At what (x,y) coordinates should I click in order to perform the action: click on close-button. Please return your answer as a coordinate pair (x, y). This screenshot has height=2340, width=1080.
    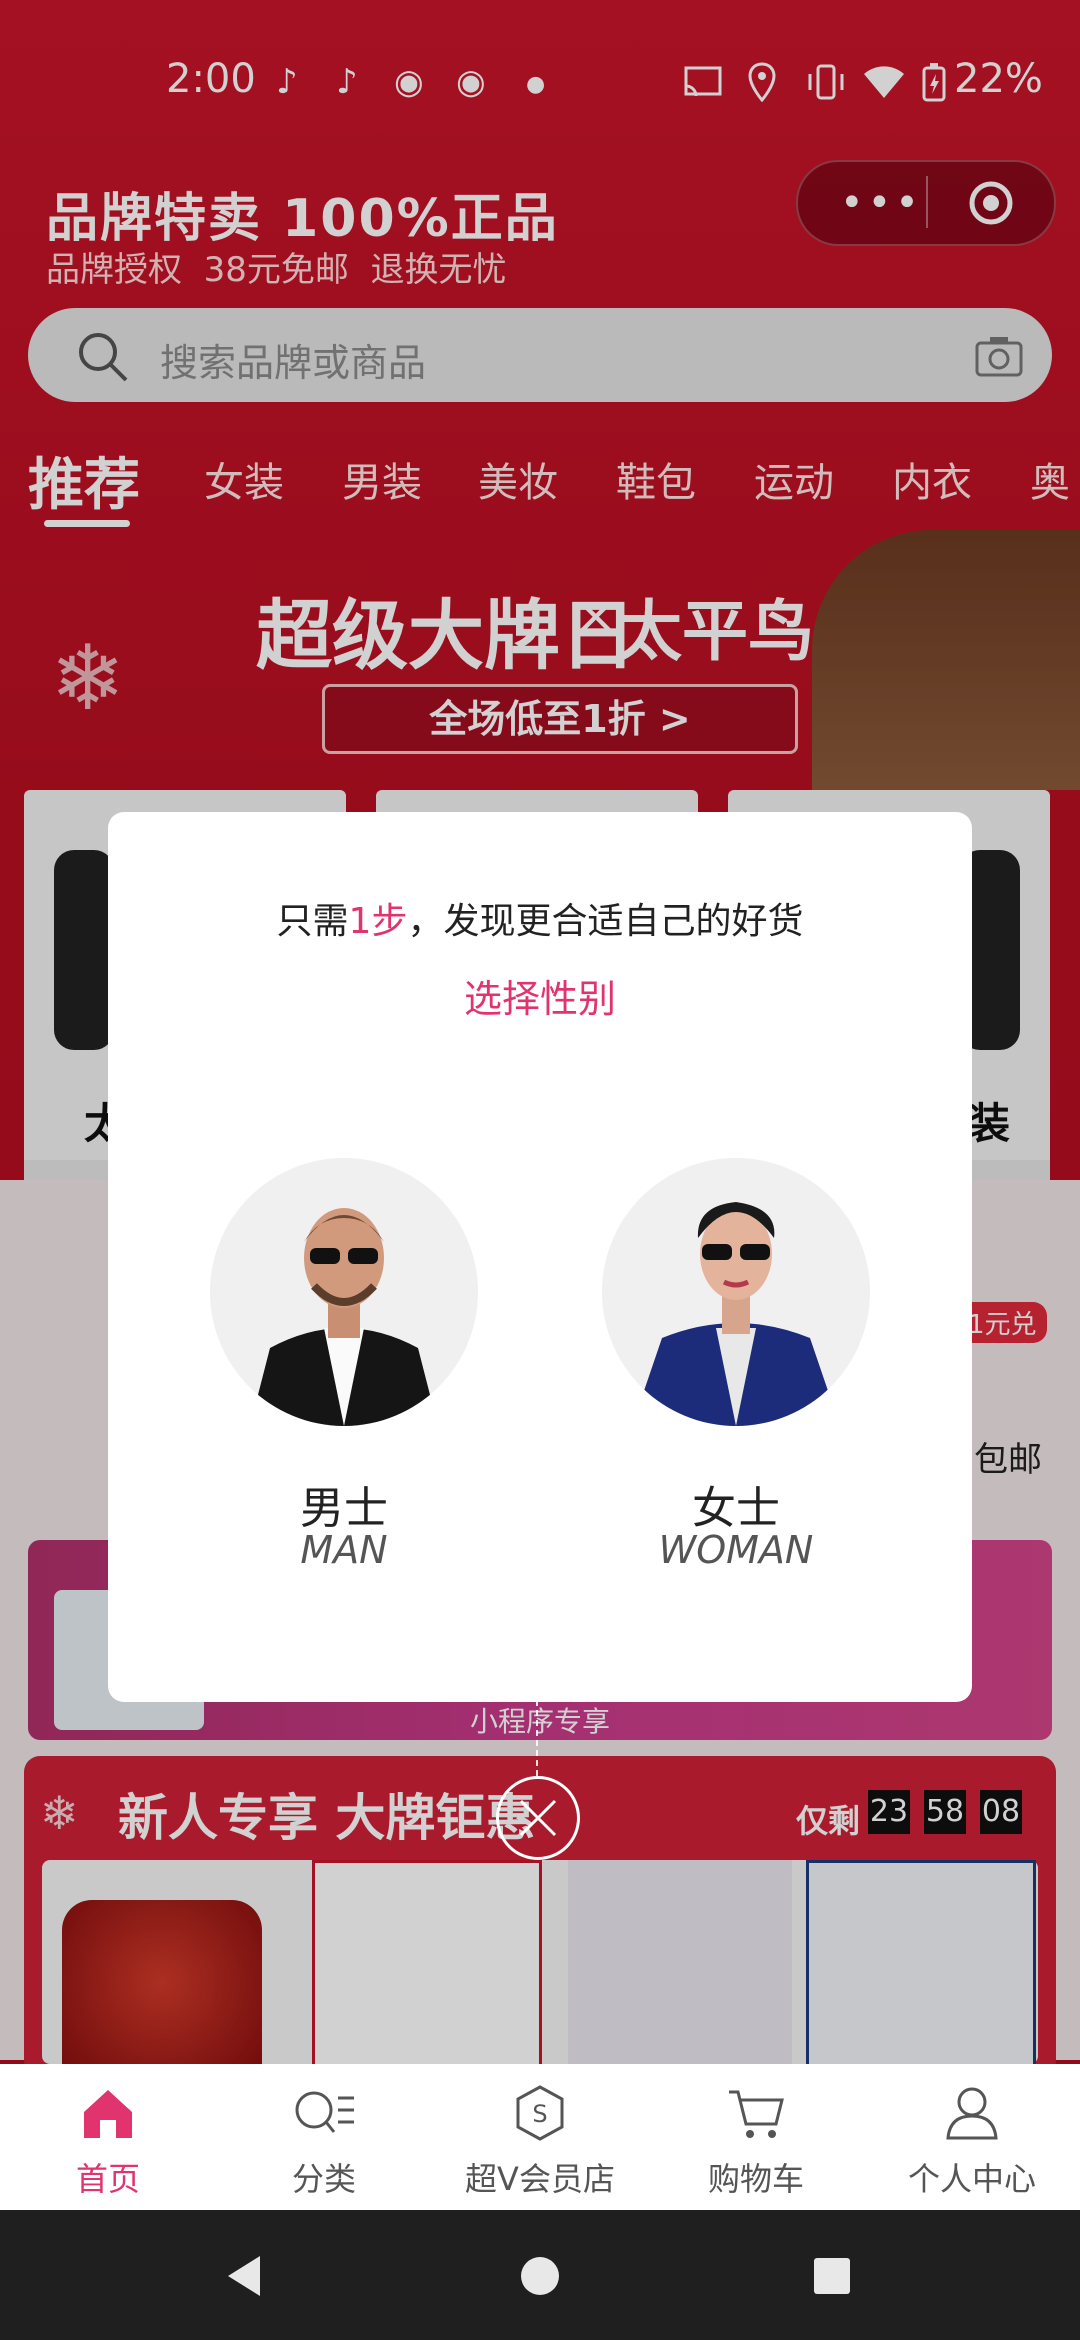
    Looking at the image, I should click on (538, 1818).